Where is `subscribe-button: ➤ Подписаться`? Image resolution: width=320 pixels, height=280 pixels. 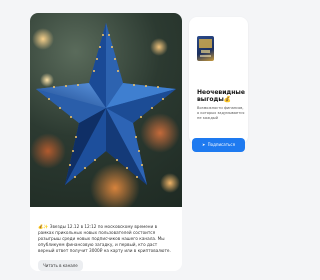
subscribe-button: ➤ Подписаться is located at coordinates (218, 145).